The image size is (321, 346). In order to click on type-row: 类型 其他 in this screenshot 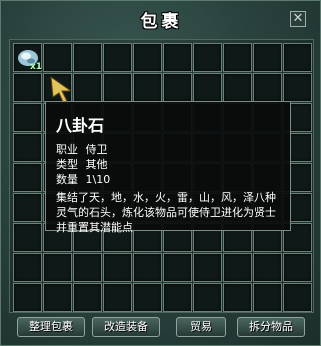, I will do `click(168, 164)`.